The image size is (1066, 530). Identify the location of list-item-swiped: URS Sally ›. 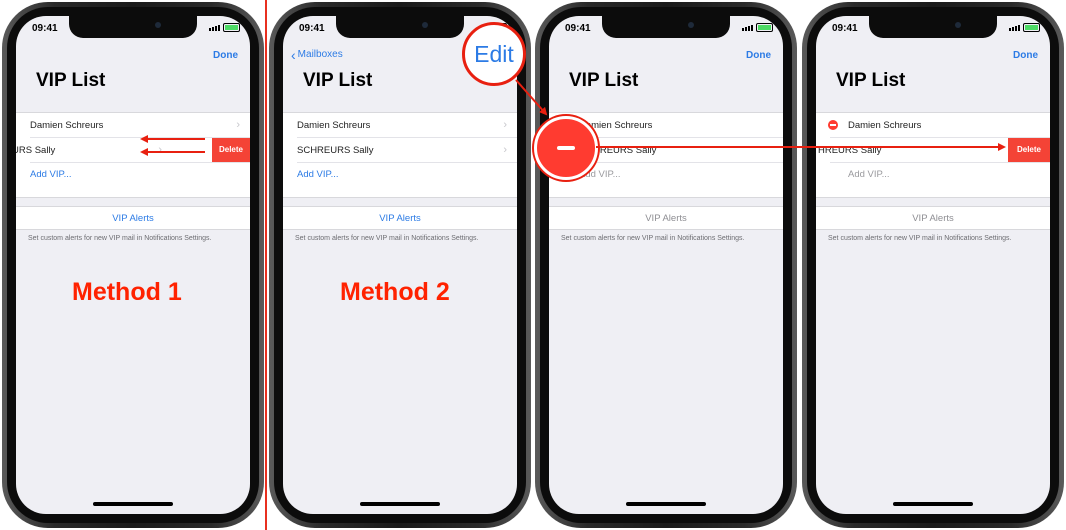
(113, 150).